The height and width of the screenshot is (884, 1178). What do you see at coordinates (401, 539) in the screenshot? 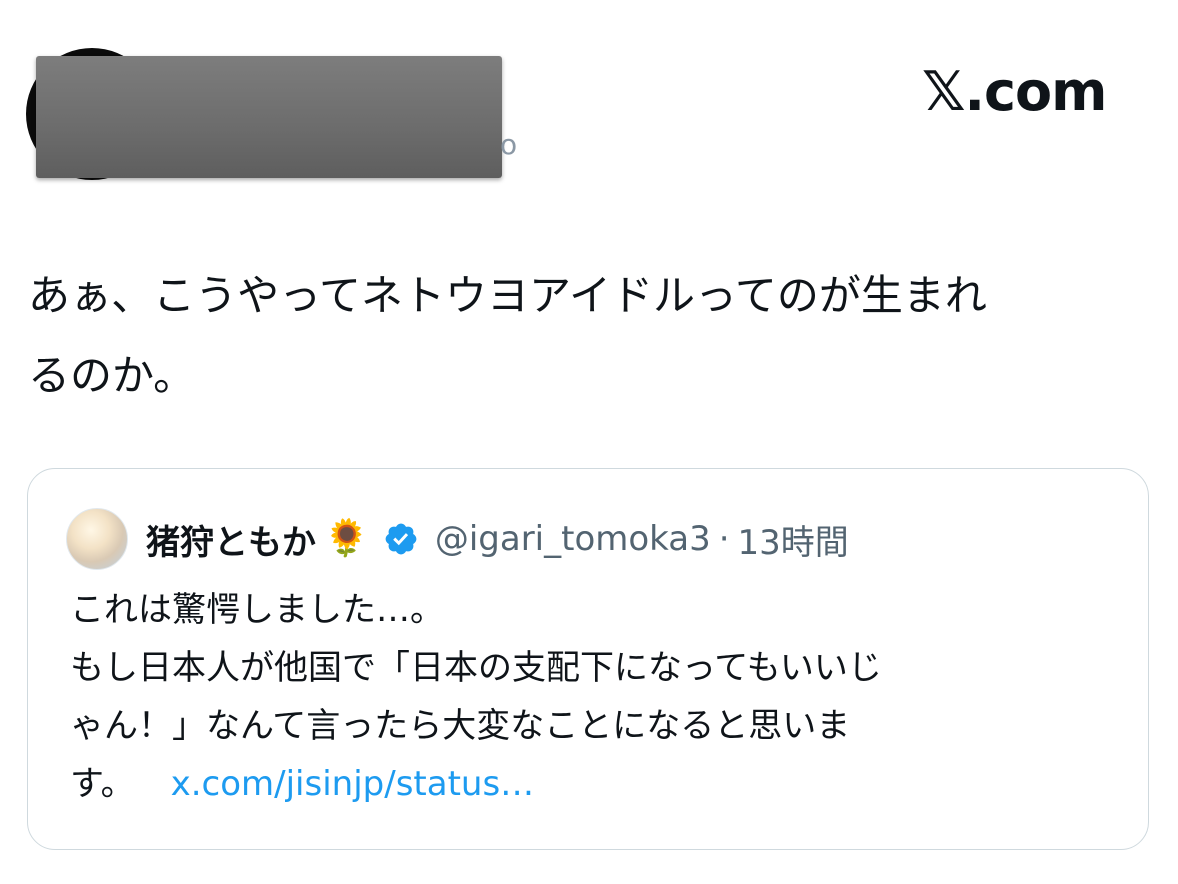
I see `verified-badge-icon` at bounding box center [401, 539].